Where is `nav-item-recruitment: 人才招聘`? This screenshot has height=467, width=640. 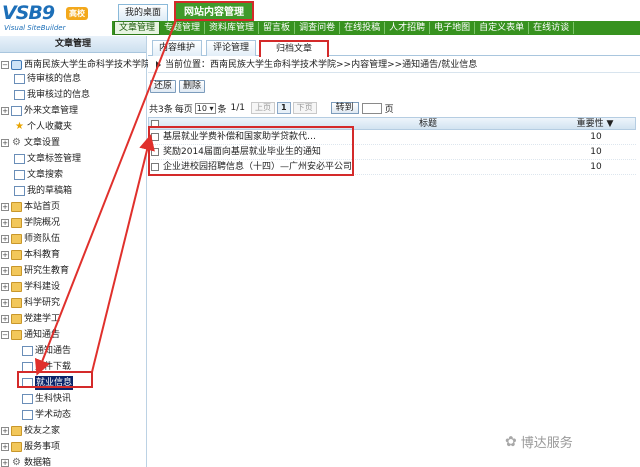 nav-item-recruitment: 人才招聘 is located at coordinates (408, 28).